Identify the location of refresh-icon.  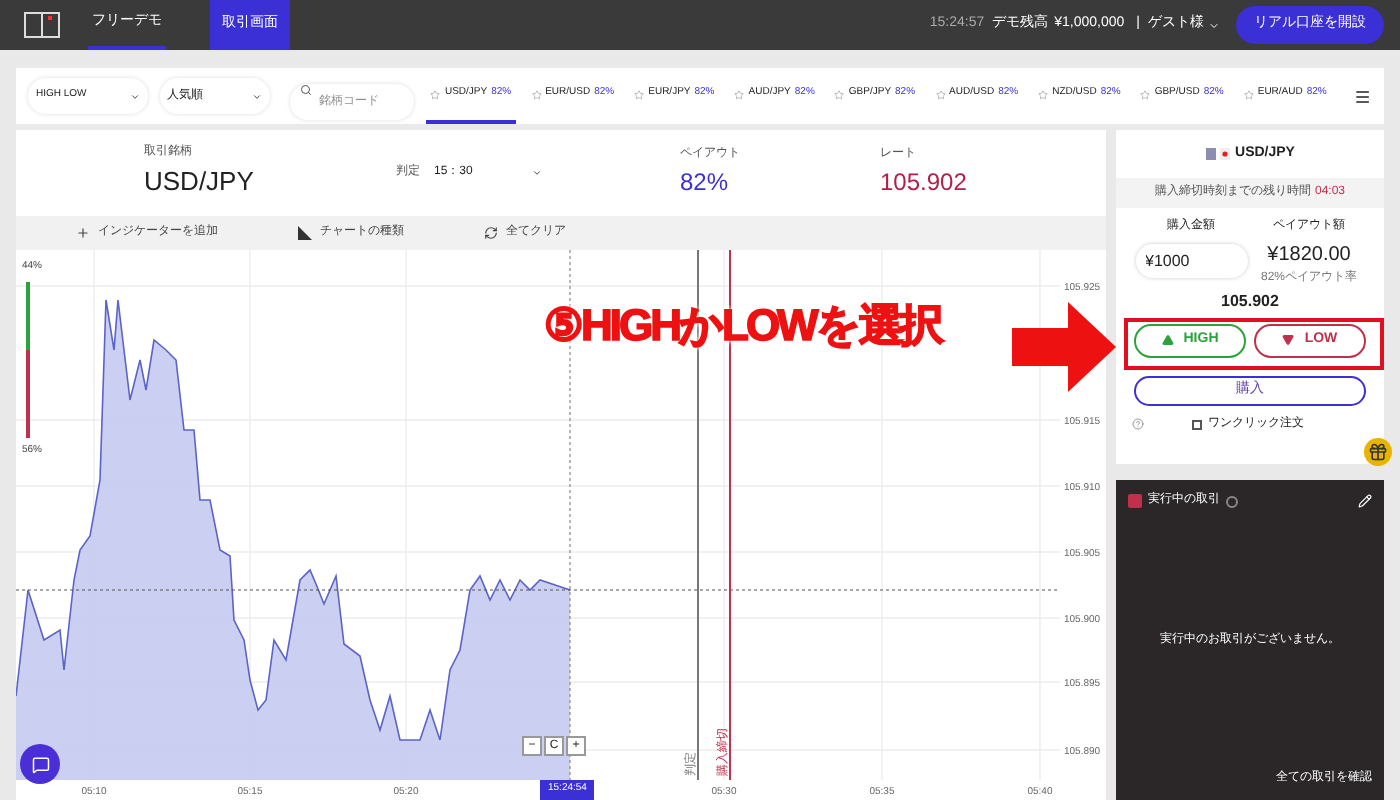
(491, 233).